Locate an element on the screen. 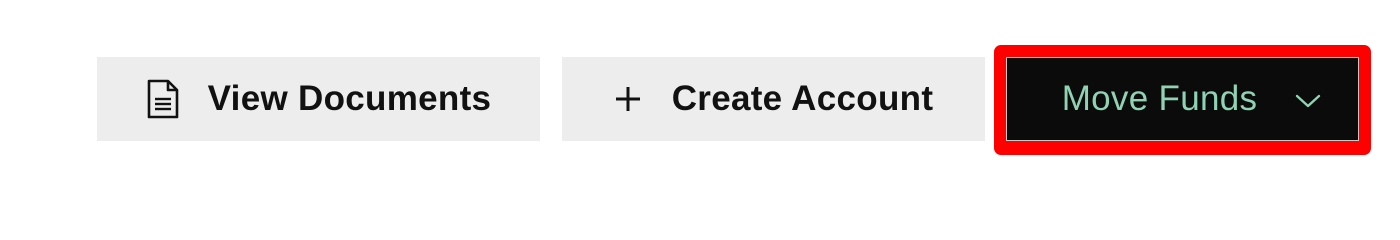  create-account-label: Create Account is located at coordinates (802, 98).